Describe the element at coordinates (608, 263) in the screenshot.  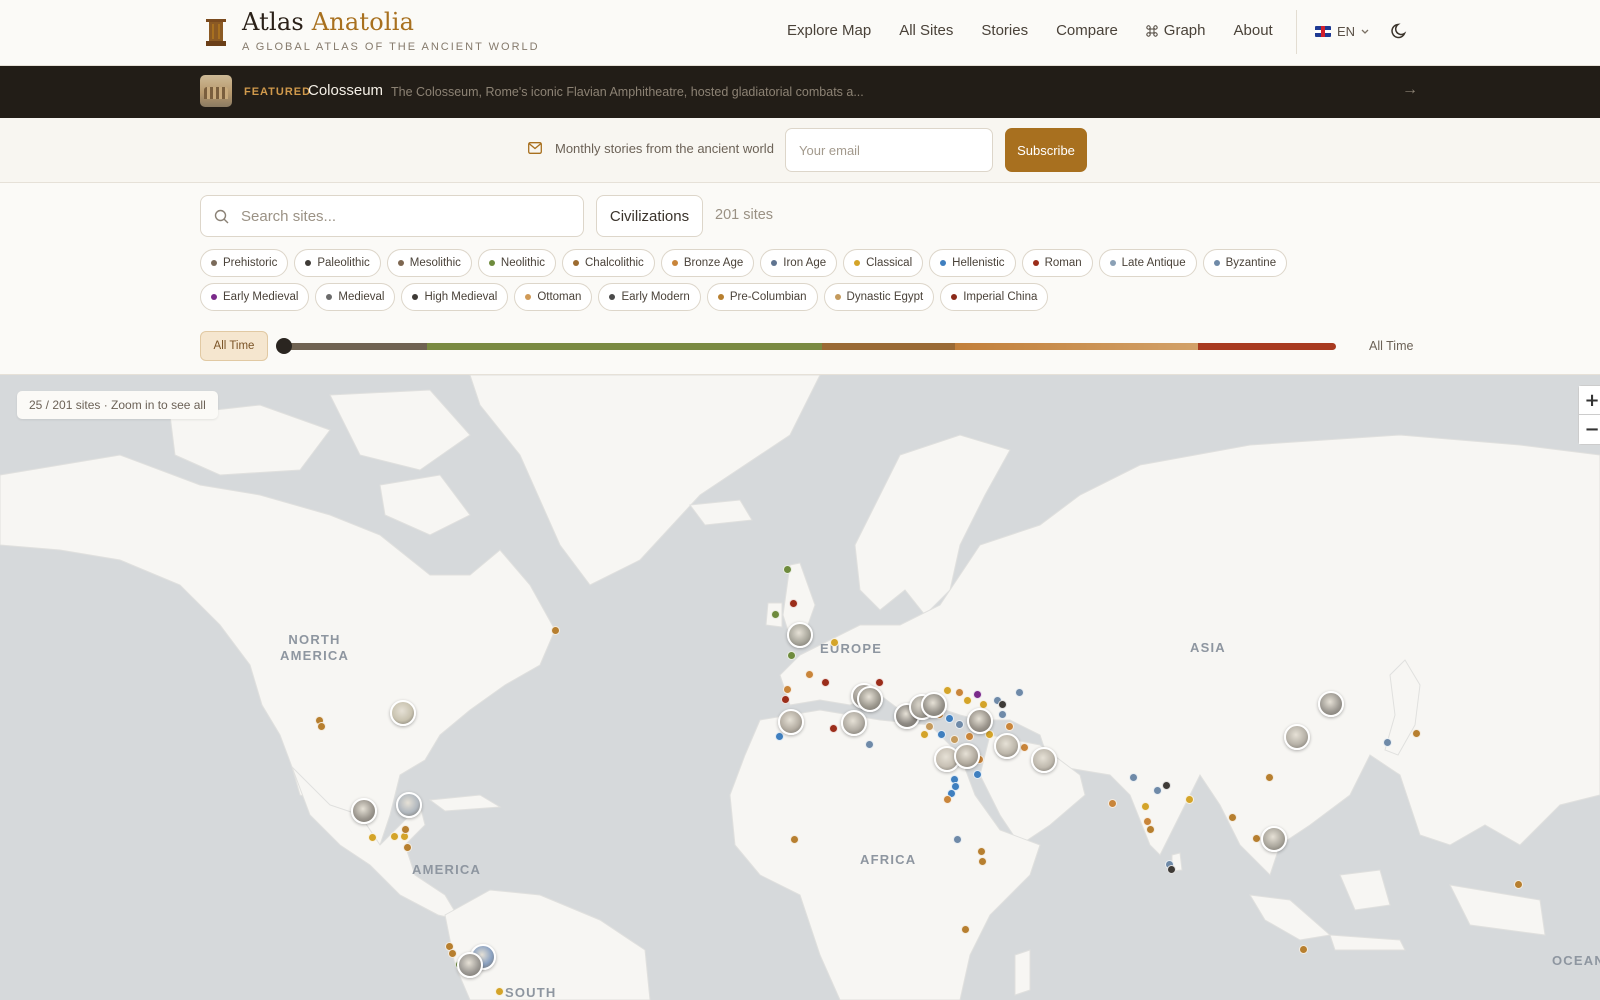
I see `period-chip-chalcolithic: Chalcolithic` at that location.